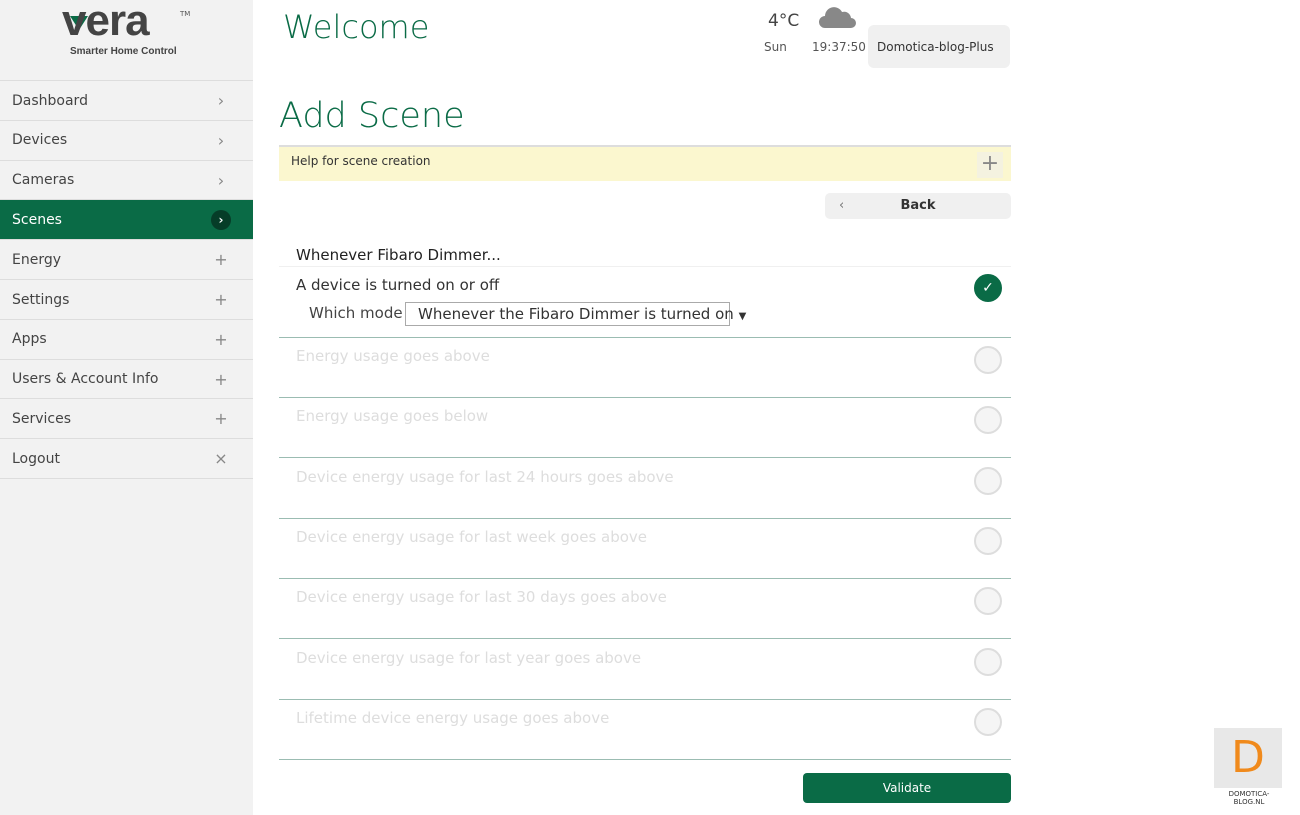 This screenshot has width=1300, height=815. I want to click on trigger-option-label: Energy usage goes below, so click(392, 416).